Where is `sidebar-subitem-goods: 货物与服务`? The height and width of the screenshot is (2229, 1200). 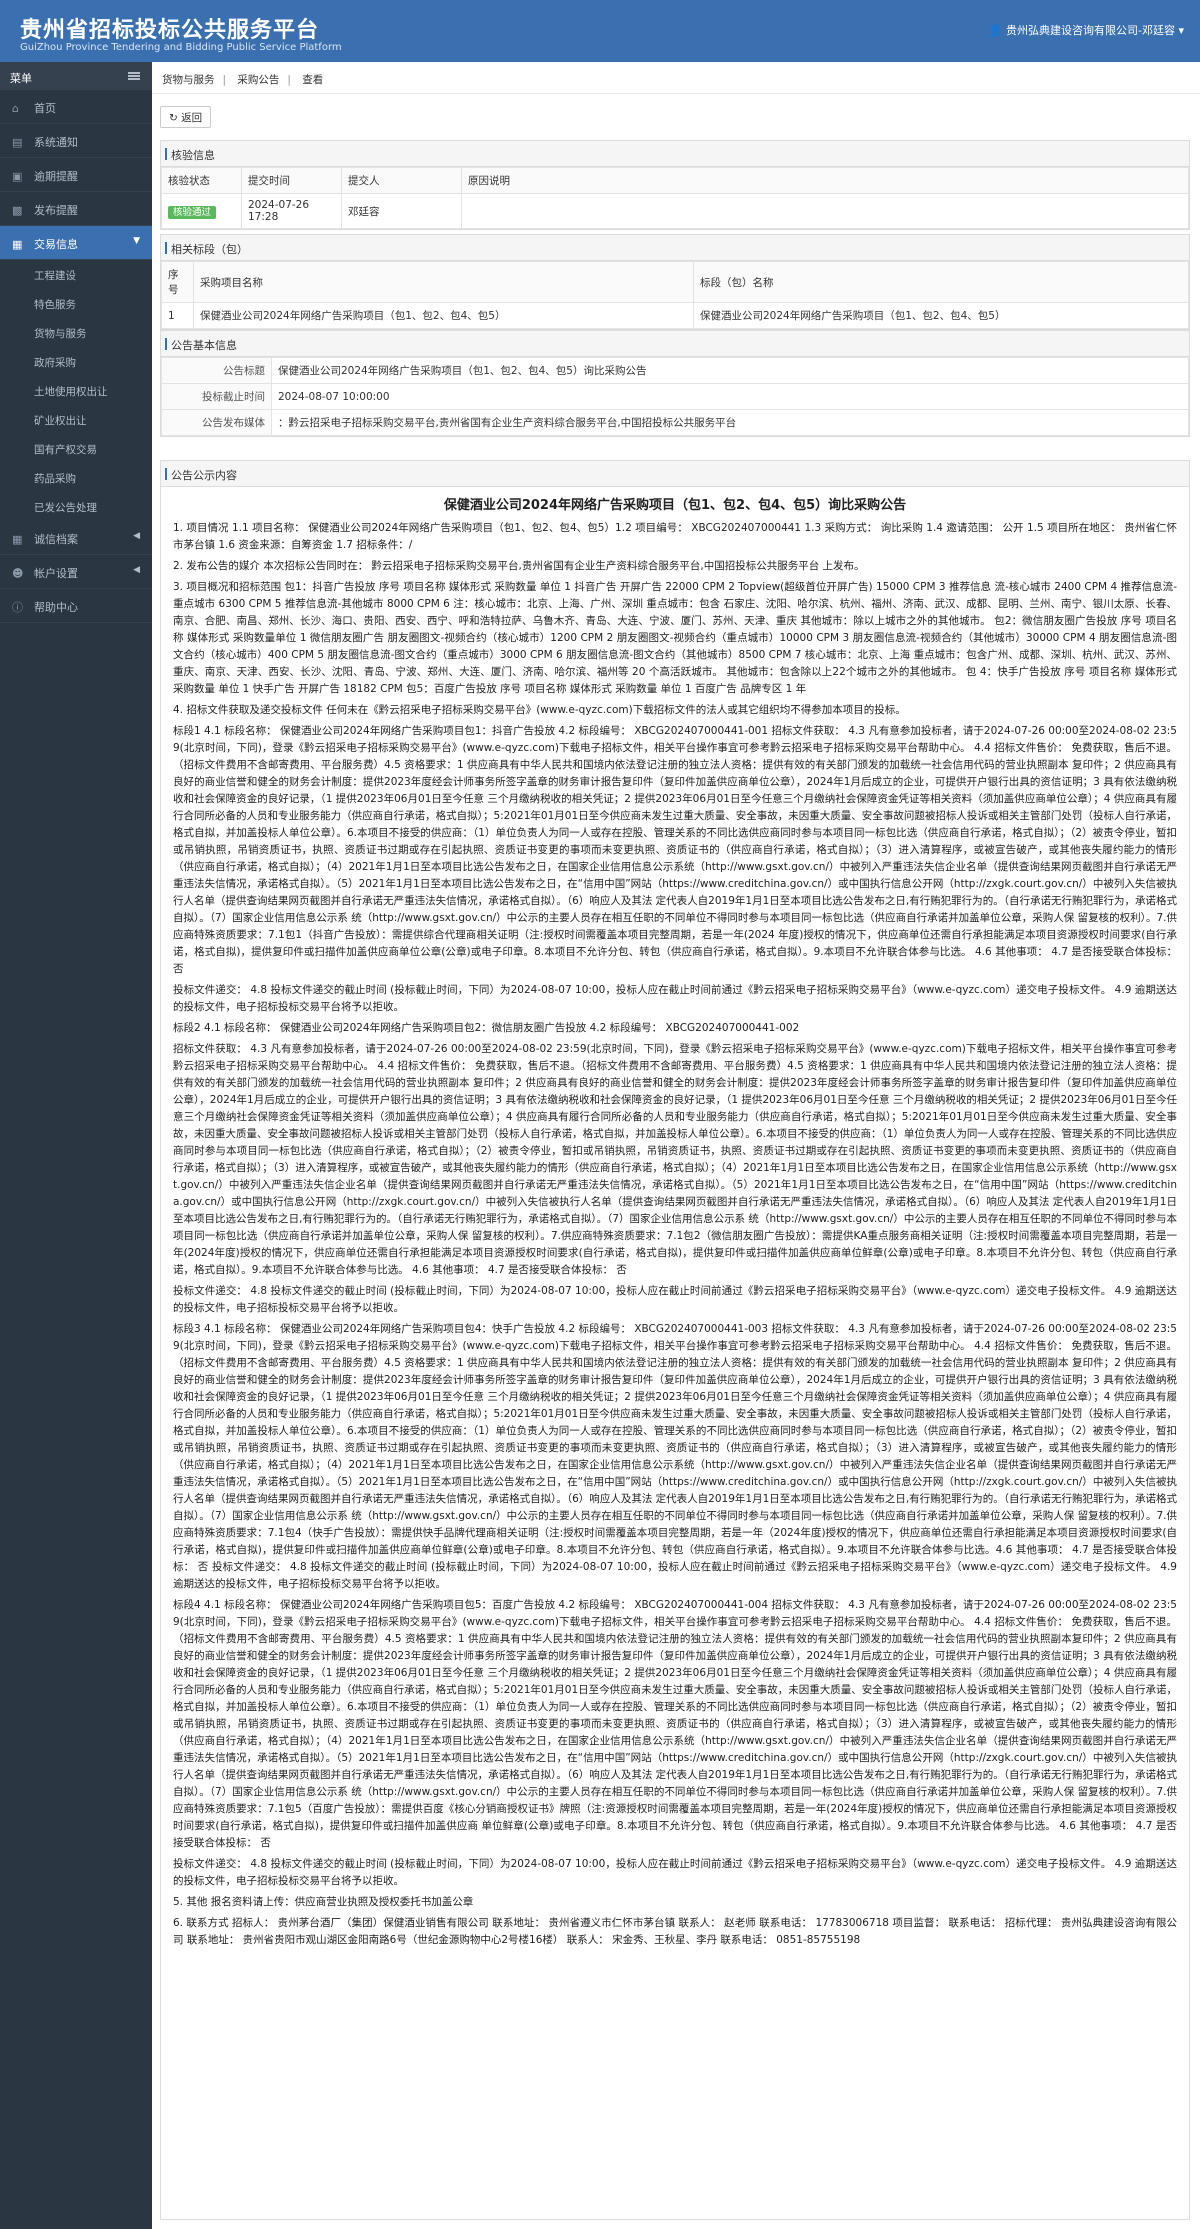 sidebar-subitem-goods: 货物与服务 is located at coordinates (76, 332).